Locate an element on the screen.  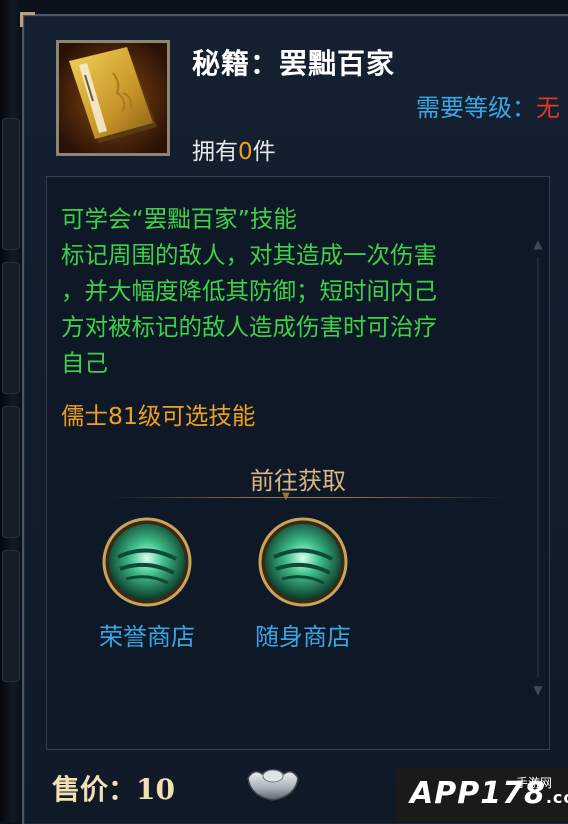
item-title: 秘籍：罢黜百家 is located at coordinates (294, 63).